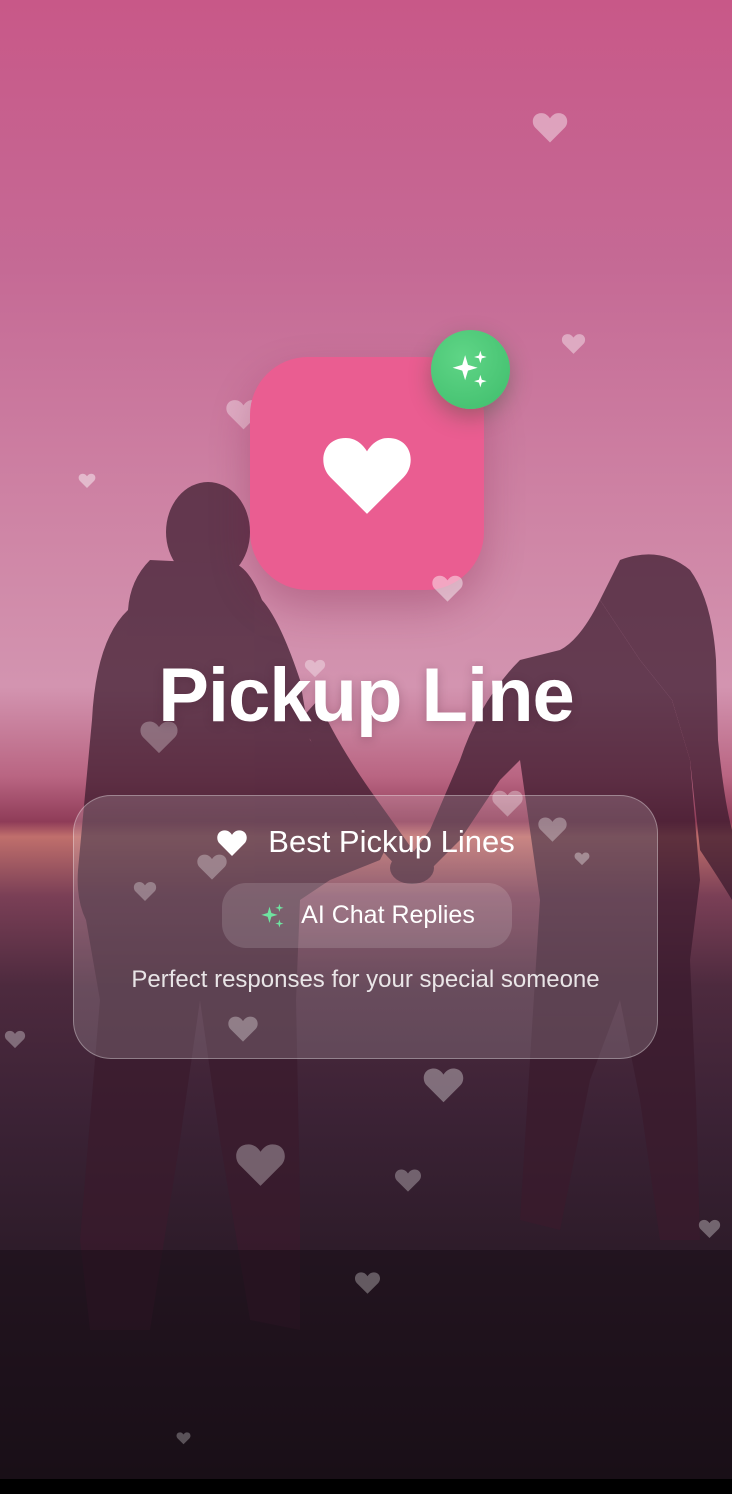  What do you see at coordinates (366, 1486) in the screenshot?
I see `system-bottom-bar` at bounding box center [366, 1486].